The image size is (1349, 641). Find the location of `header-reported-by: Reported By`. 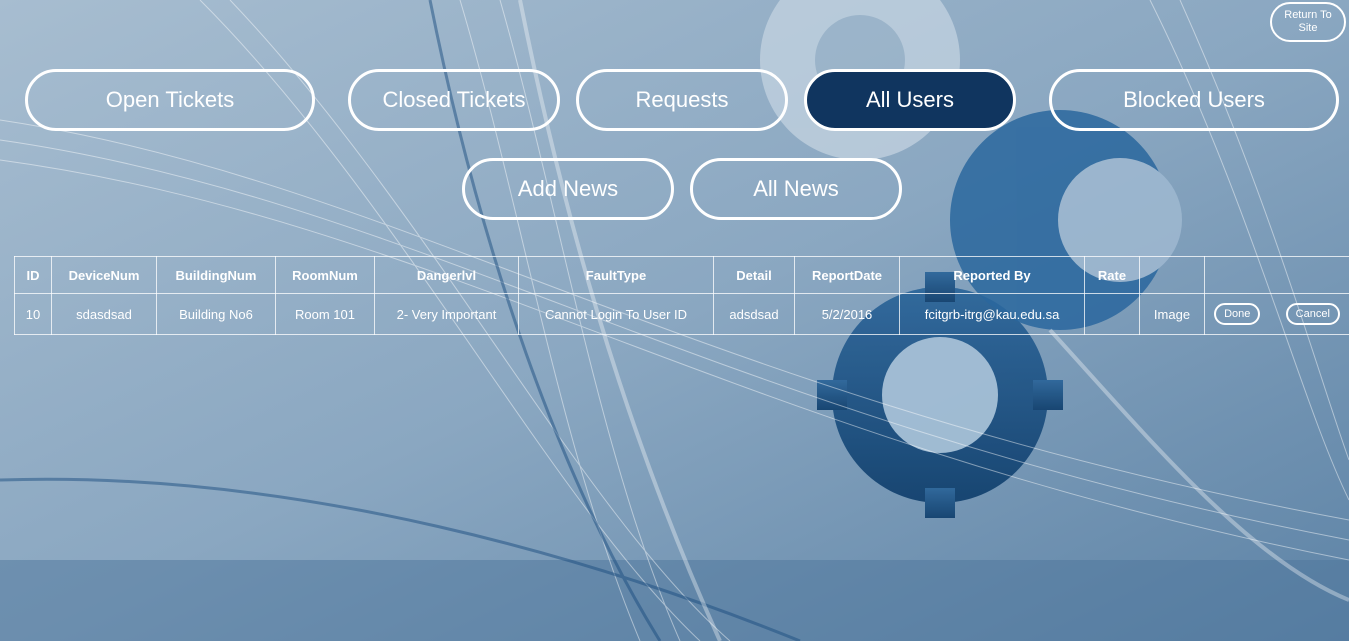

header-reported-by: Reported By is located at coordinates (992, 275).